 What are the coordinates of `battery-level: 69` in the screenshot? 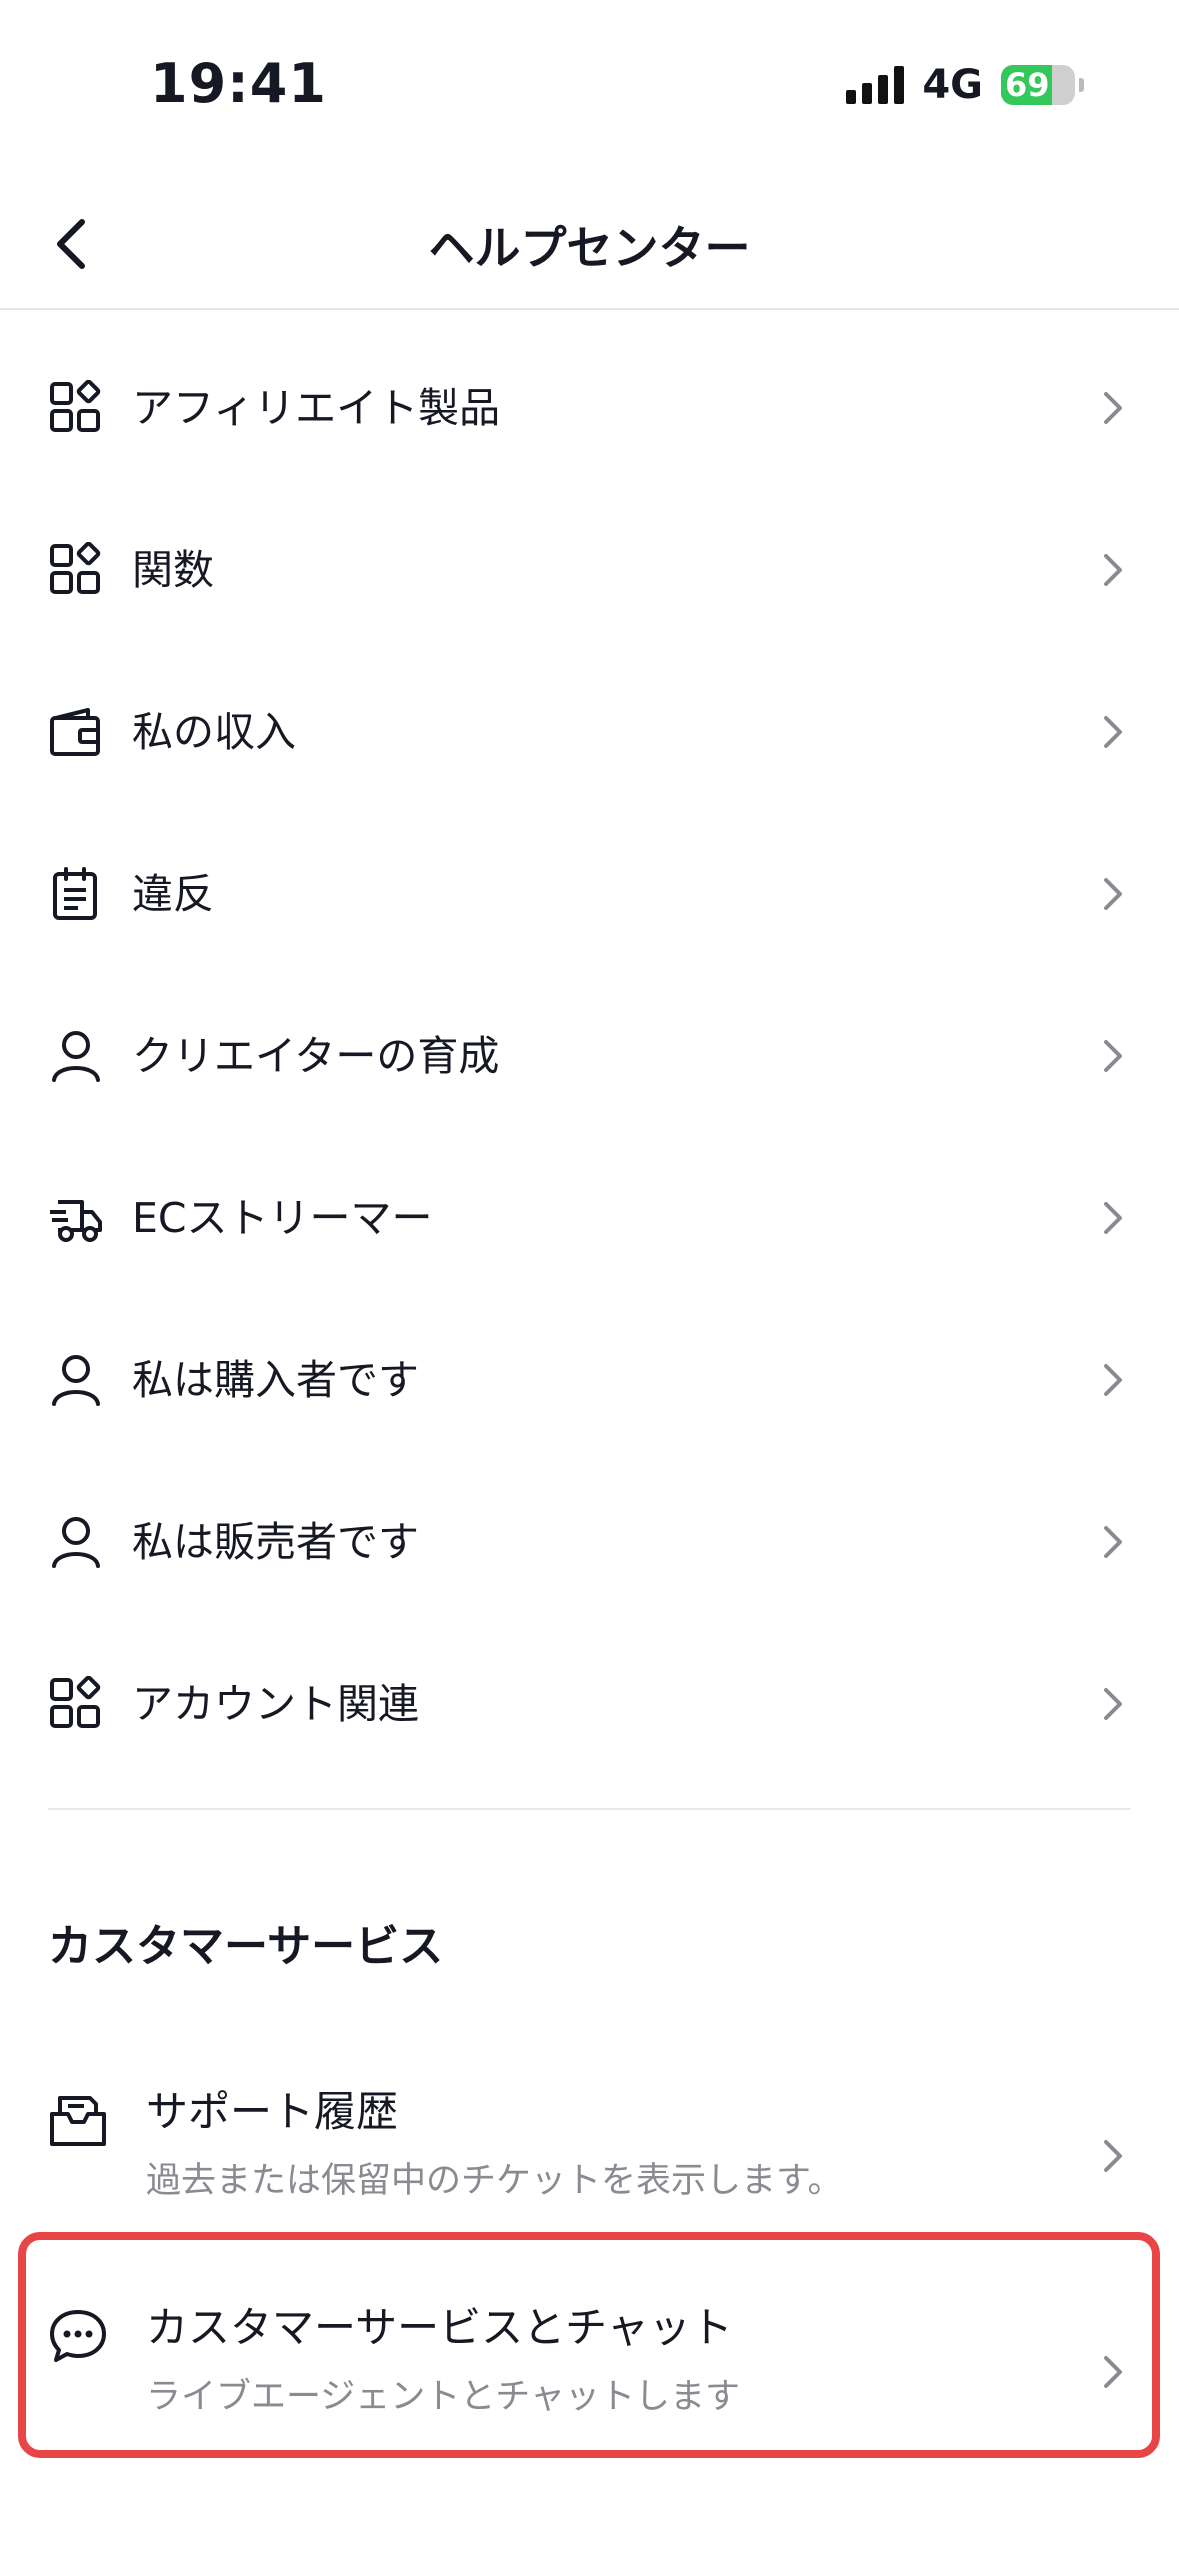 It's located at (1027, 85).